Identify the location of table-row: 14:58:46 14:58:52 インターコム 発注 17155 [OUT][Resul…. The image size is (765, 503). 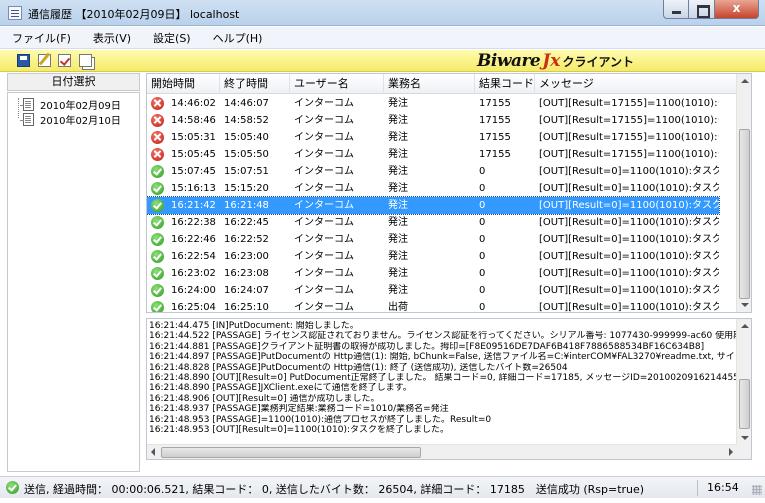
(433, 120).